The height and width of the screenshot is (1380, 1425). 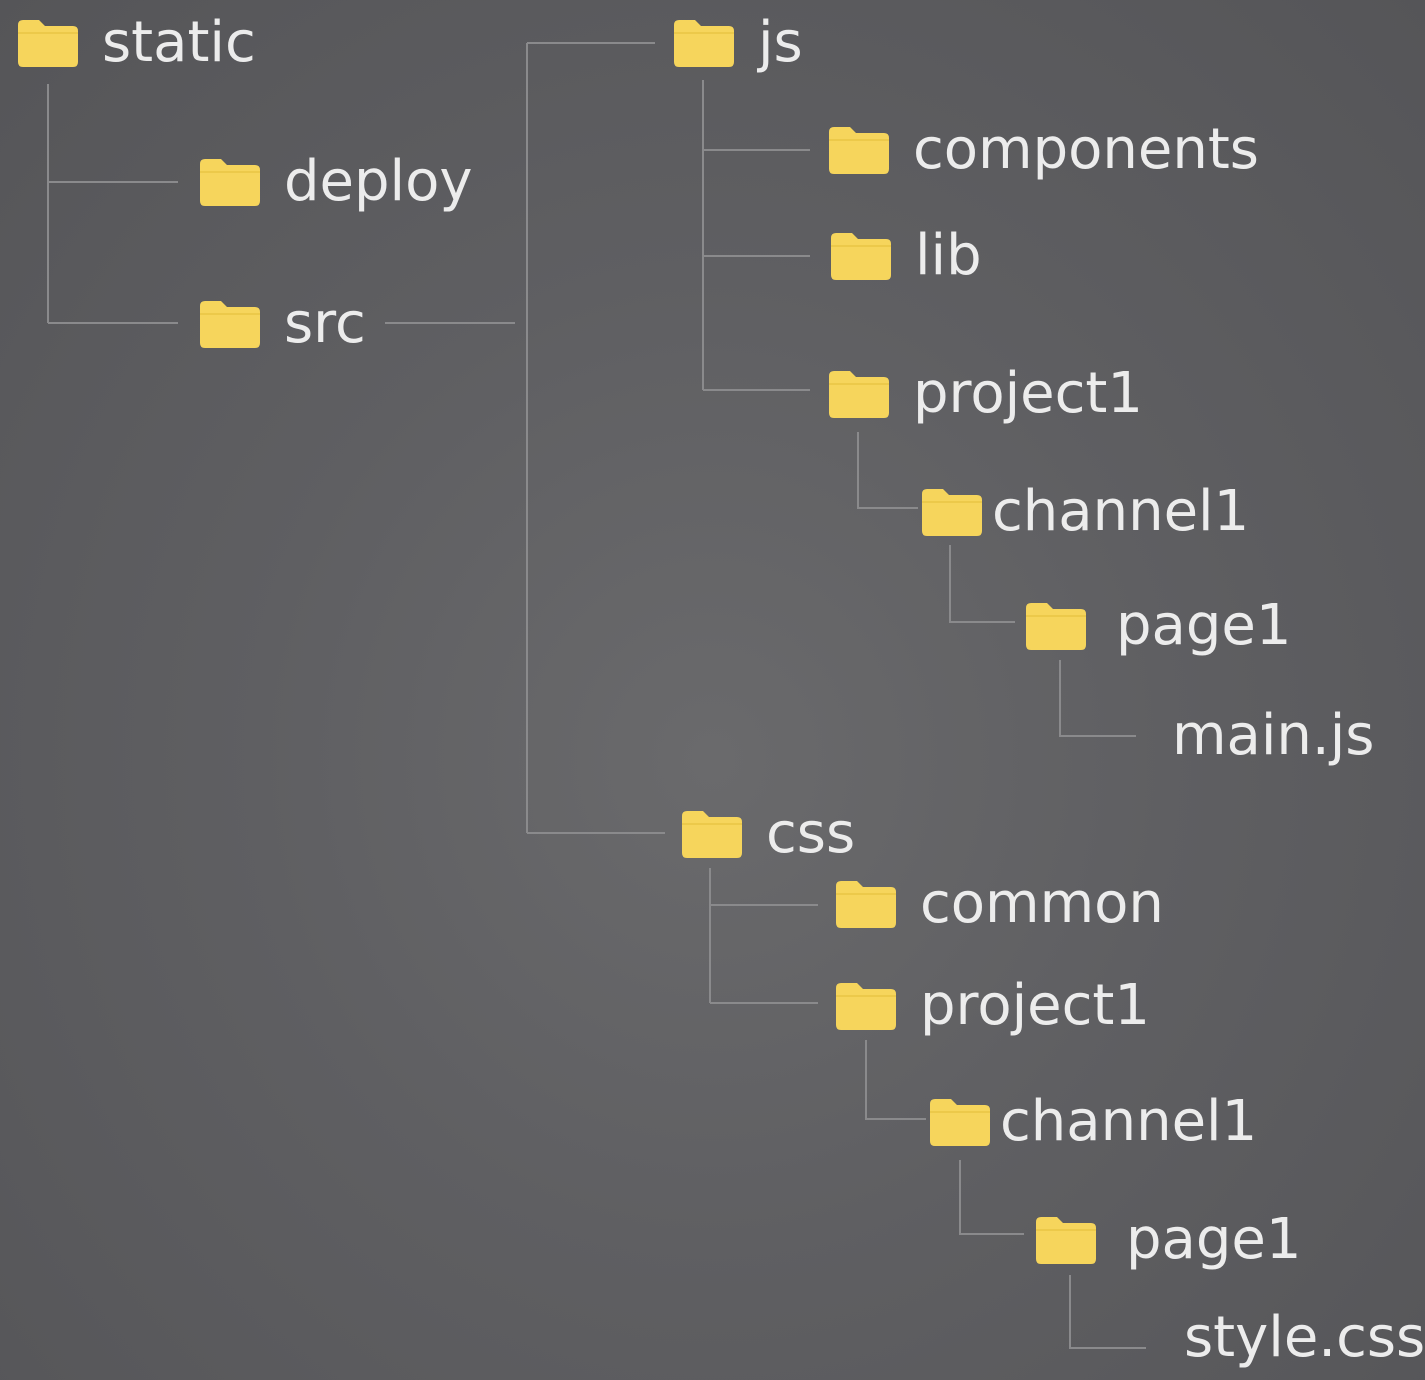 I want to click on folder-static: static, so click(x=136, y=43).